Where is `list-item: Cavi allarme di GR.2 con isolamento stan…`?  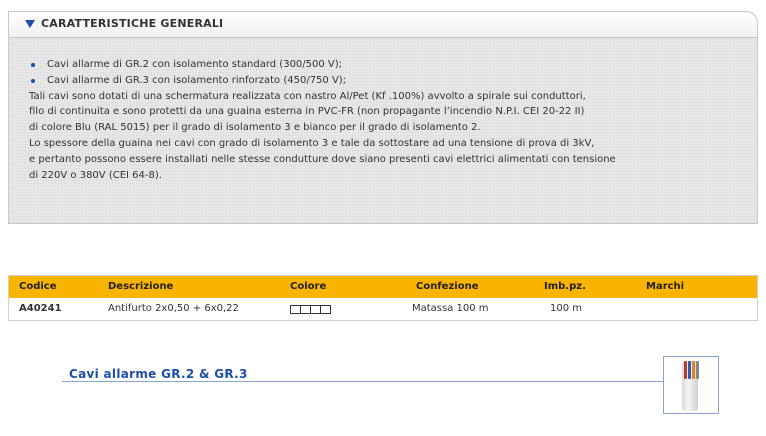 list-item: Cavi allarme di GR.2 con isolamento stan… is located at coordinates (393, 65).